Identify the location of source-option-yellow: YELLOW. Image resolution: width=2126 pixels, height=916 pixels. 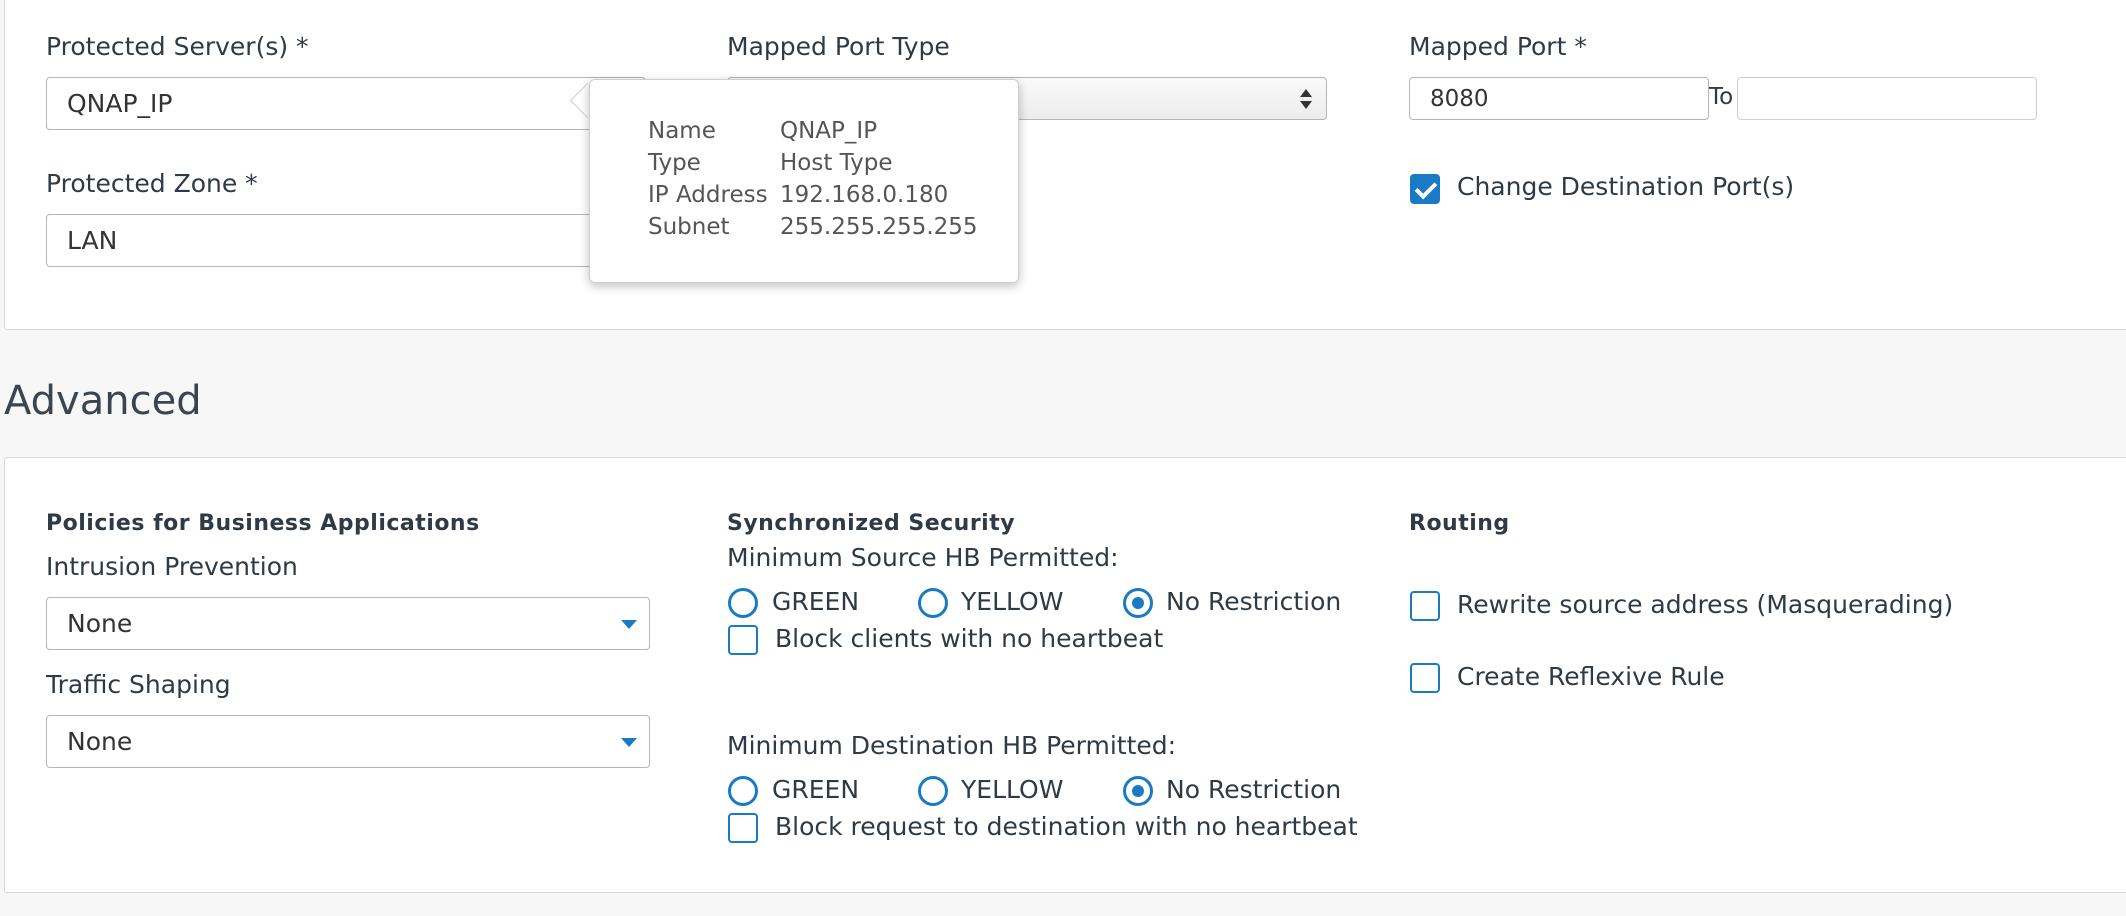
(1012, 601).